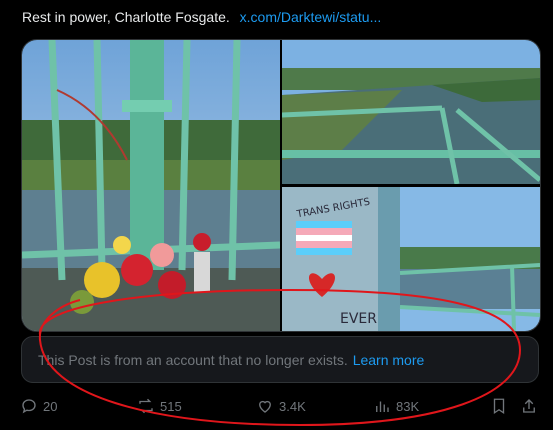 This screenshot has height=430, width=553. I want to click on views-count: 83K, so click(408, 406).